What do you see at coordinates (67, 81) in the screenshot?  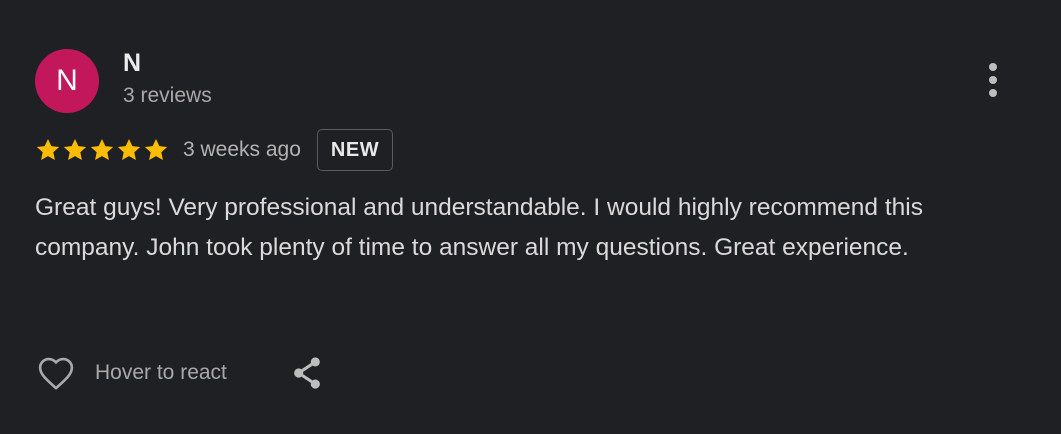 I see `avatar: N` at bounding box center [67, 81].